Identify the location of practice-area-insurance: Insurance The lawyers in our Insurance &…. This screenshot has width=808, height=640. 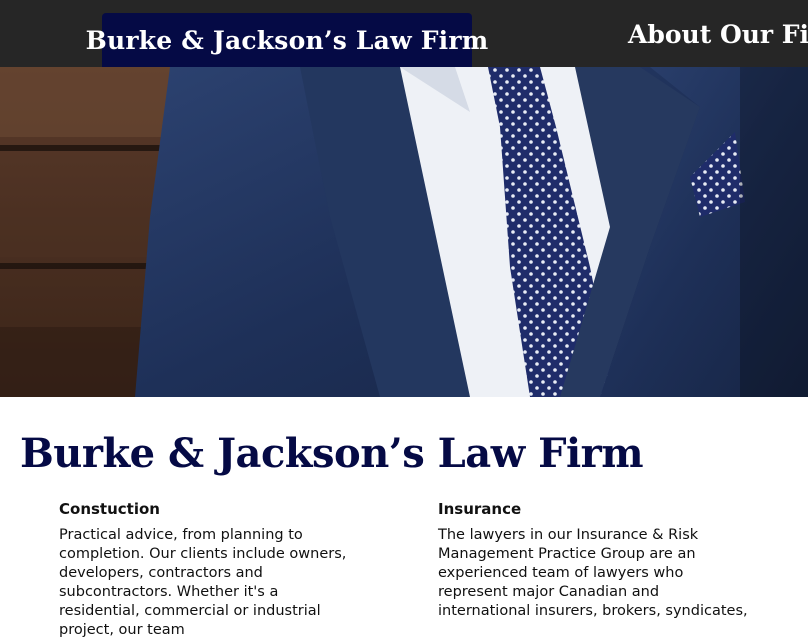
(593, 560).